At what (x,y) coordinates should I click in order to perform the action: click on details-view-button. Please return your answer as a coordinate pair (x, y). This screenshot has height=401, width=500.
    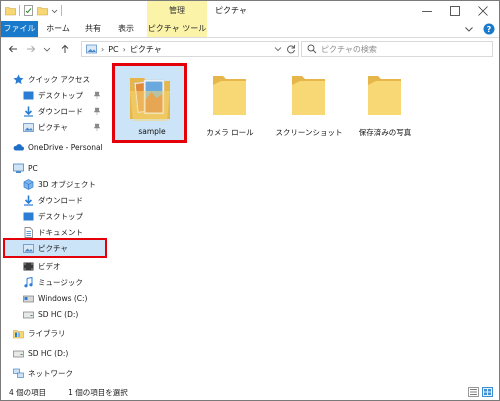
    Looking at the image, I should click on (473, 392).